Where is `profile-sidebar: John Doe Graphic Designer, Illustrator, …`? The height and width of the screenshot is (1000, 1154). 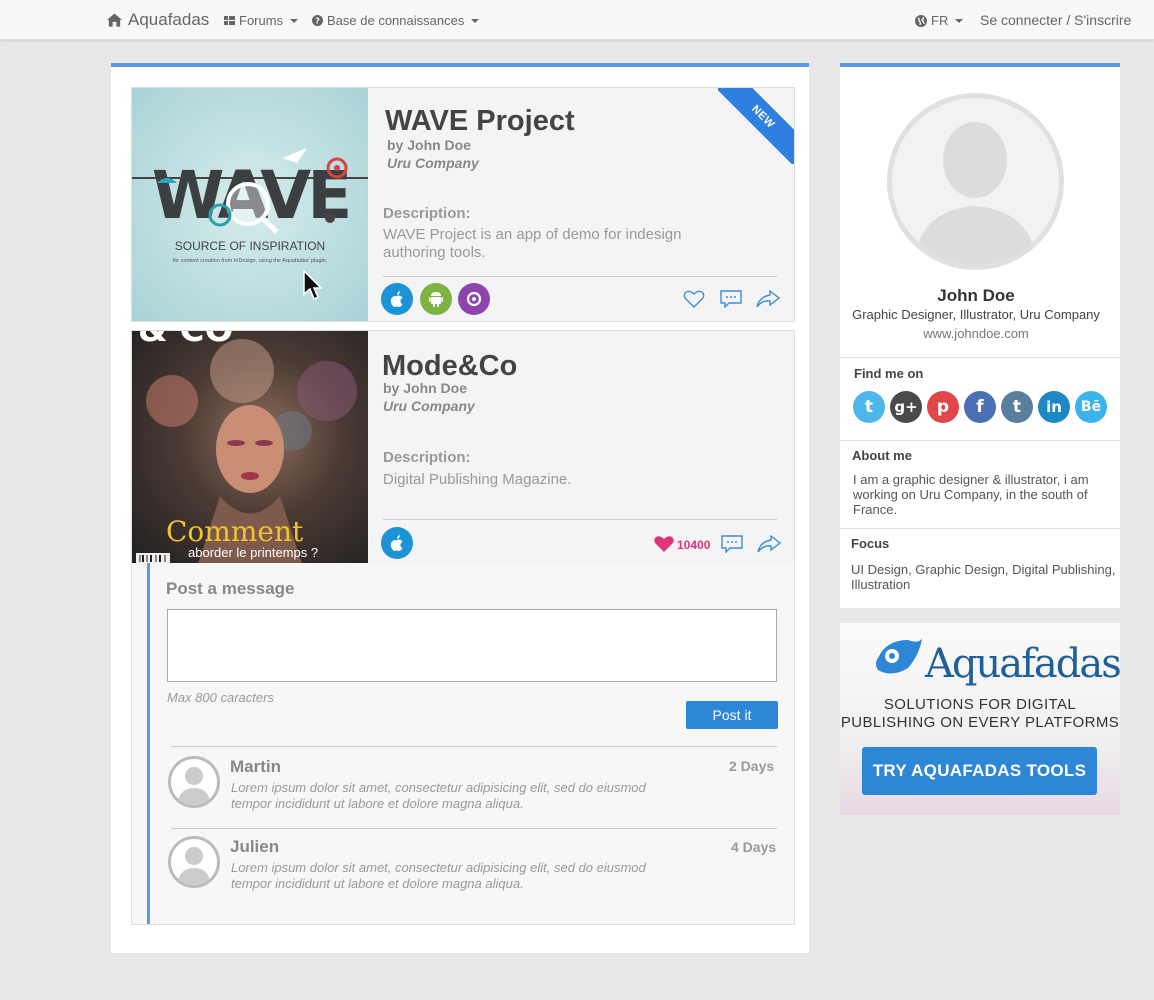
profile-sidebar: John Doe Graphic Designer, Illustrator, … is located at coordinates (980, 335).